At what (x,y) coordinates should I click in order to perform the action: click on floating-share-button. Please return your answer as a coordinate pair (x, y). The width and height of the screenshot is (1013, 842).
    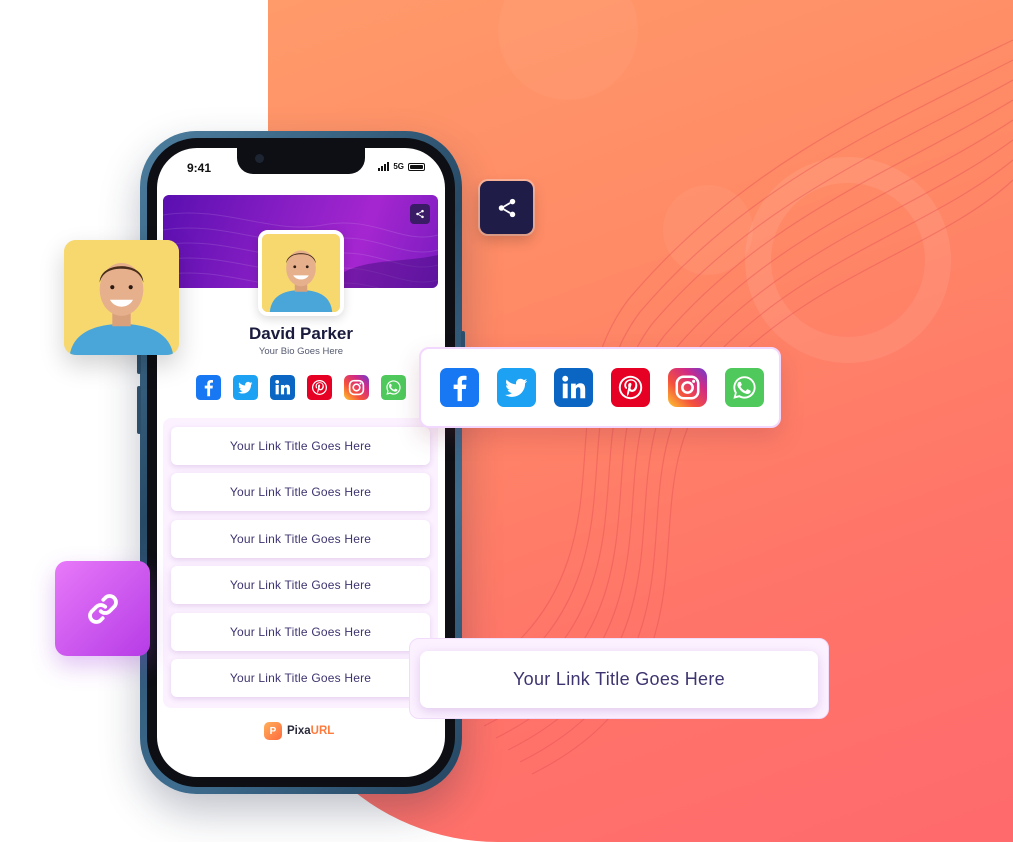
    Looking at the image, I should click on (506, 207).